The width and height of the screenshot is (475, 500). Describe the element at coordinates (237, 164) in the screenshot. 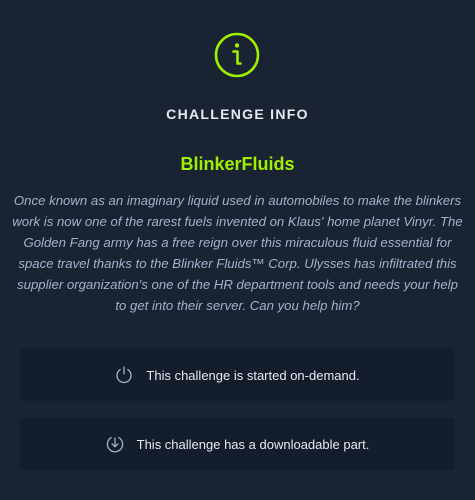

I see `challenge-name: BlinkerFluids` at that location.